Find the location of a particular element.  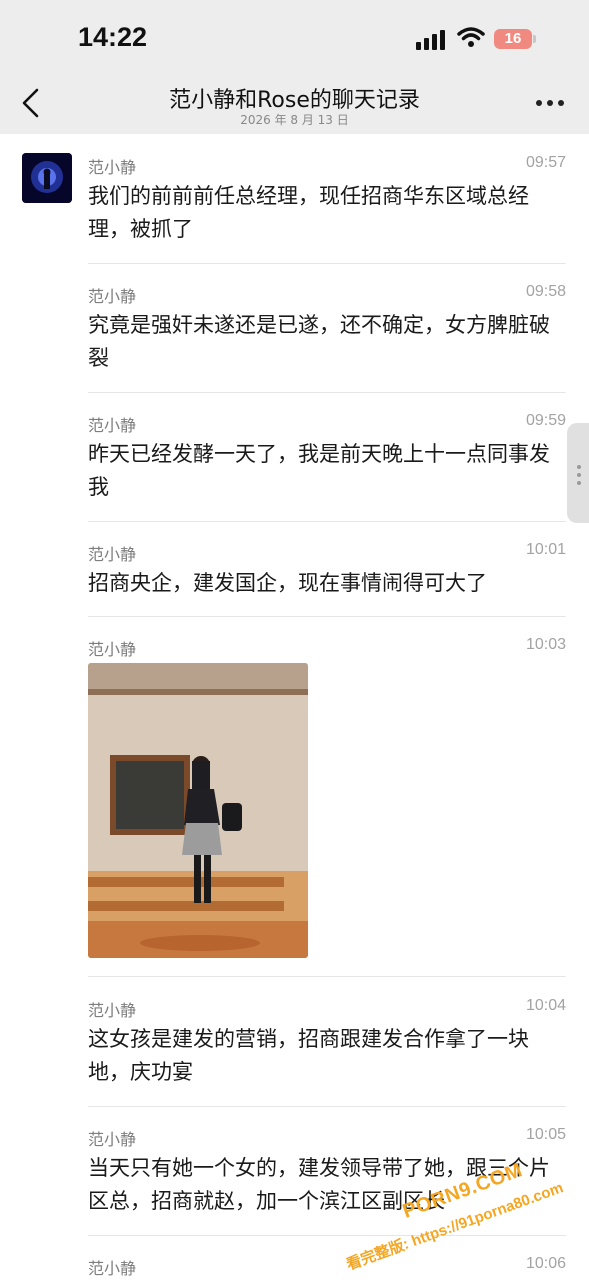

status-bar: 14:22 16 is located at coordinates (294, 36).